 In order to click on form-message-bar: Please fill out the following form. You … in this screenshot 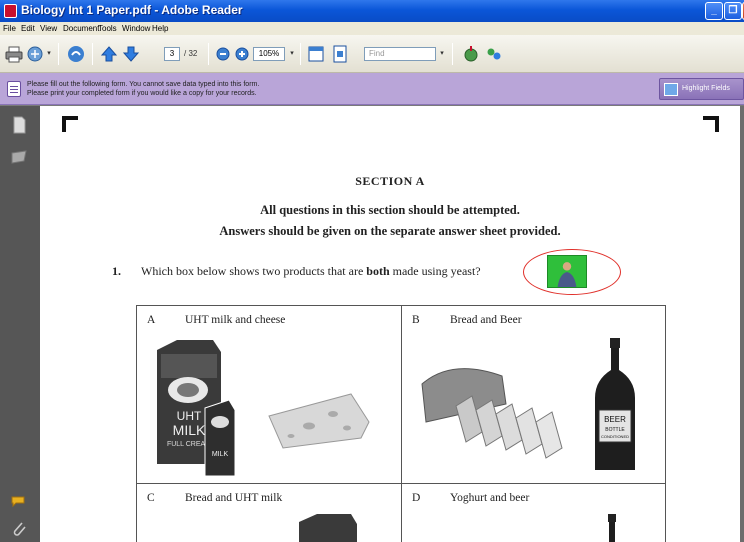, I will do `click(372, 89)`.